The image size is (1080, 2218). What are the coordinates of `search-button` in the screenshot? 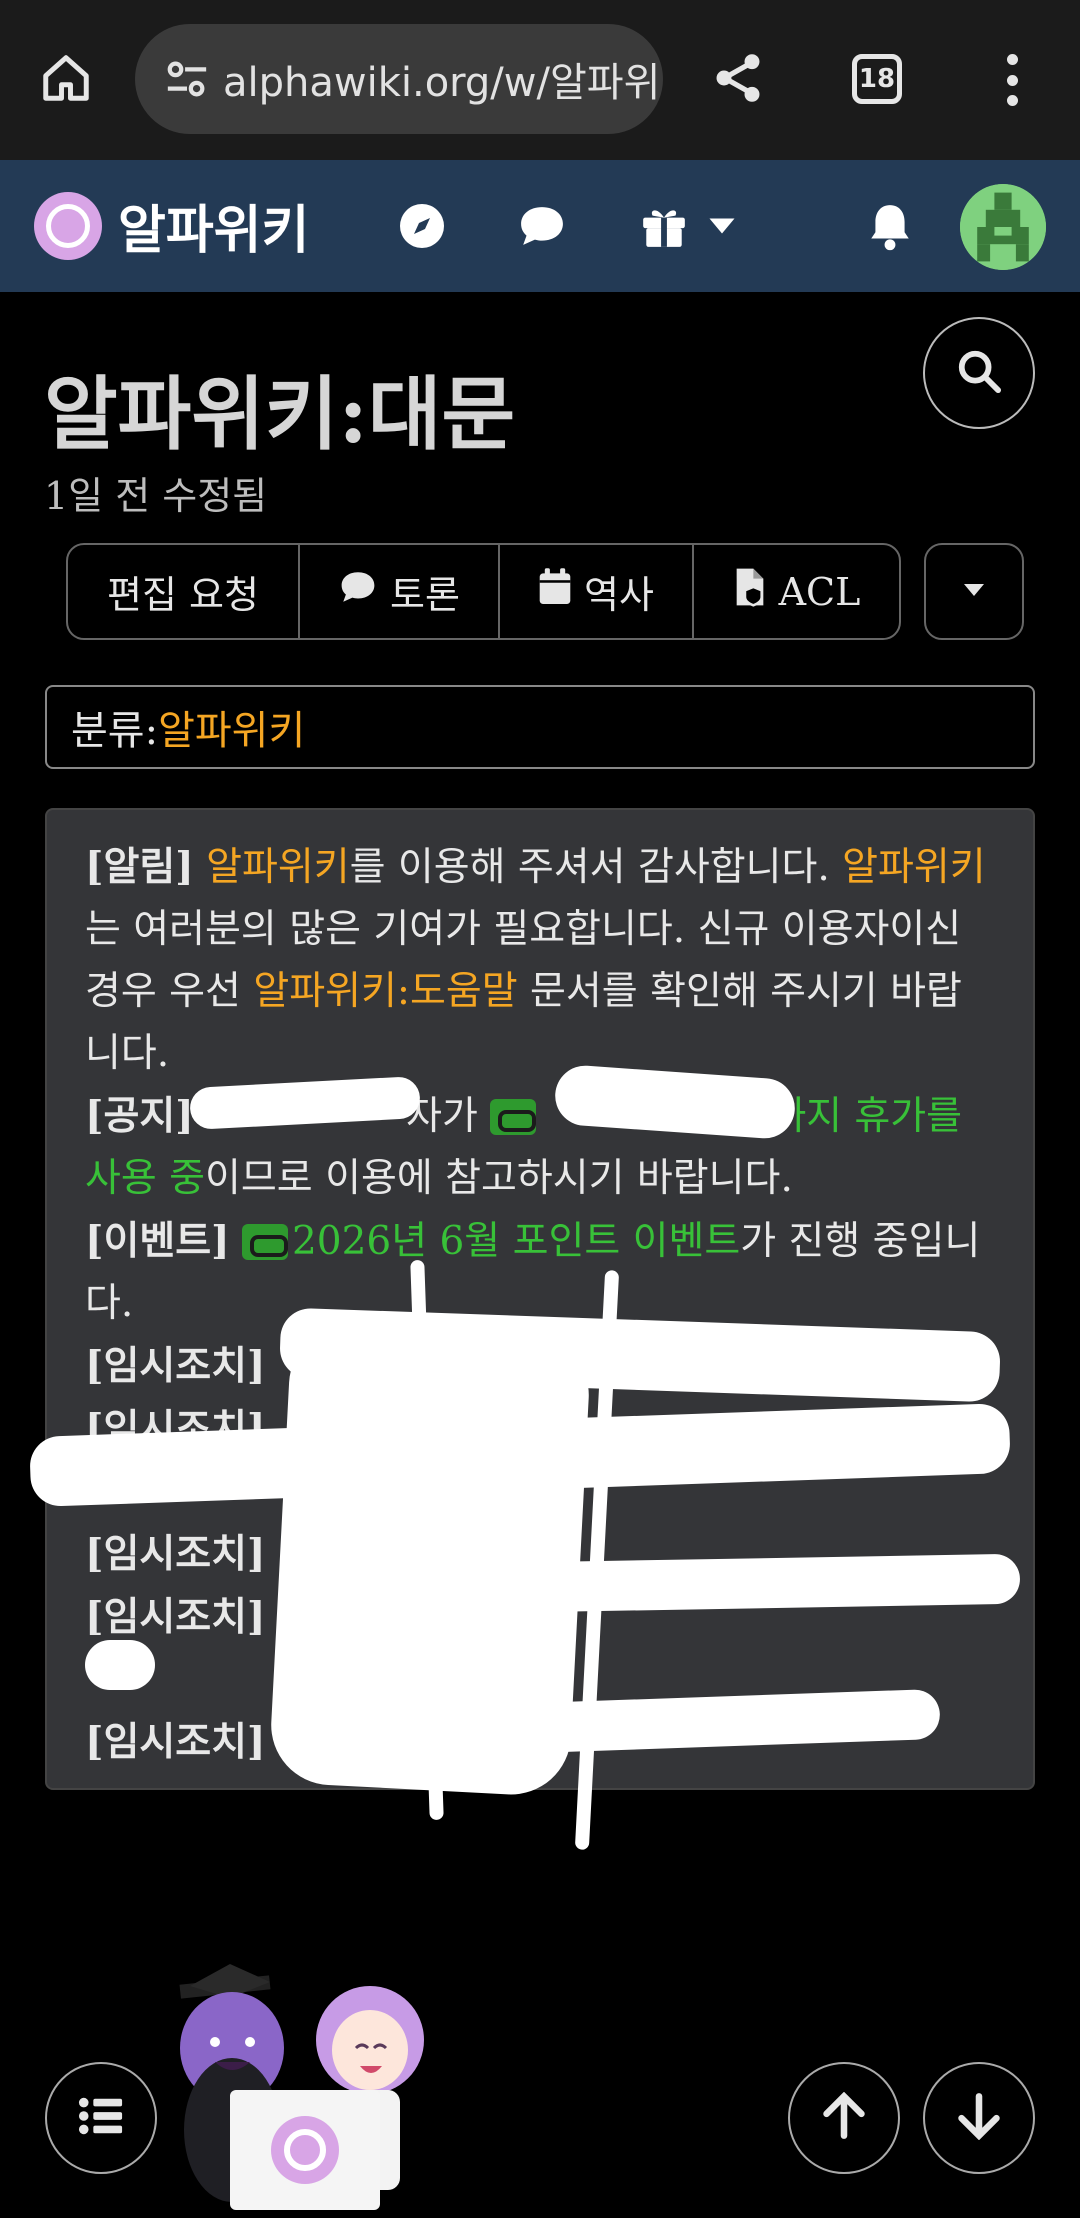 It's located at (979, 373).